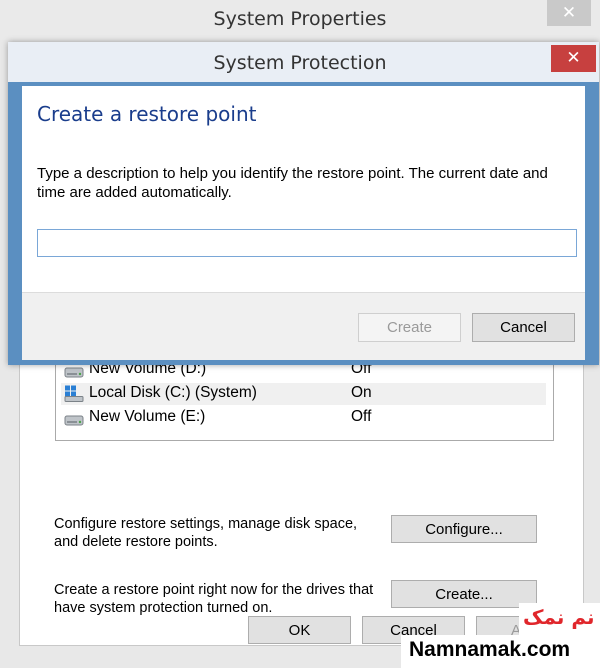 The image size is (600, 668). I want to click on drive-status: Off, so click(361, 416).